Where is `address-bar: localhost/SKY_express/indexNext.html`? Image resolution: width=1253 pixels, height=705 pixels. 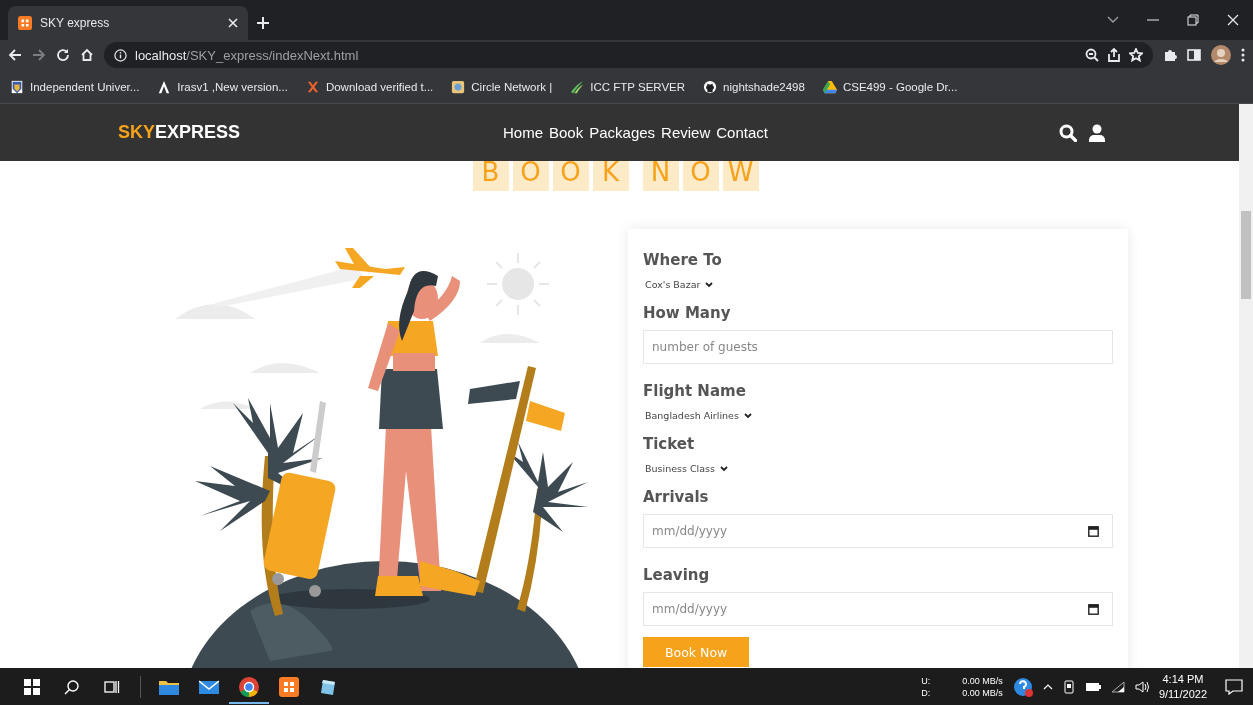 address-bar: localhost/SKY_express/indexNext.html is located at coordinates (628, 55).